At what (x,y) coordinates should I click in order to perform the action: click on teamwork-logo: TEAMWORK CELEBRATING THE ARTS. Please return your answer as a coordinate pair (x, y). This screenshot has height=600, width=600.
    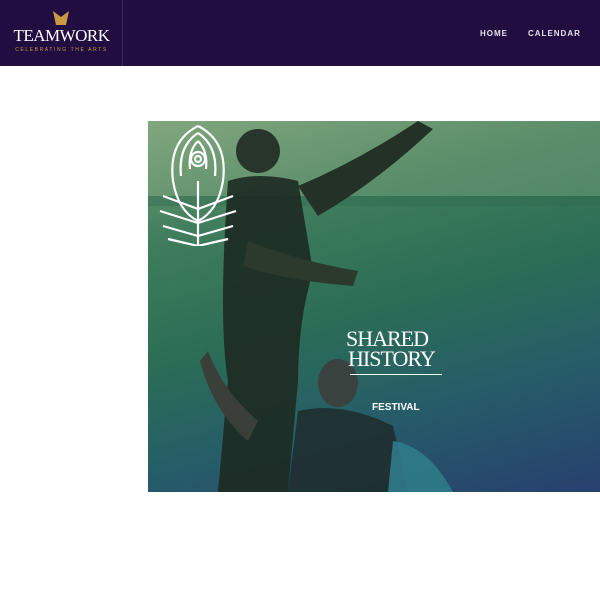
    Looking at the image, I should click on (61, 33).